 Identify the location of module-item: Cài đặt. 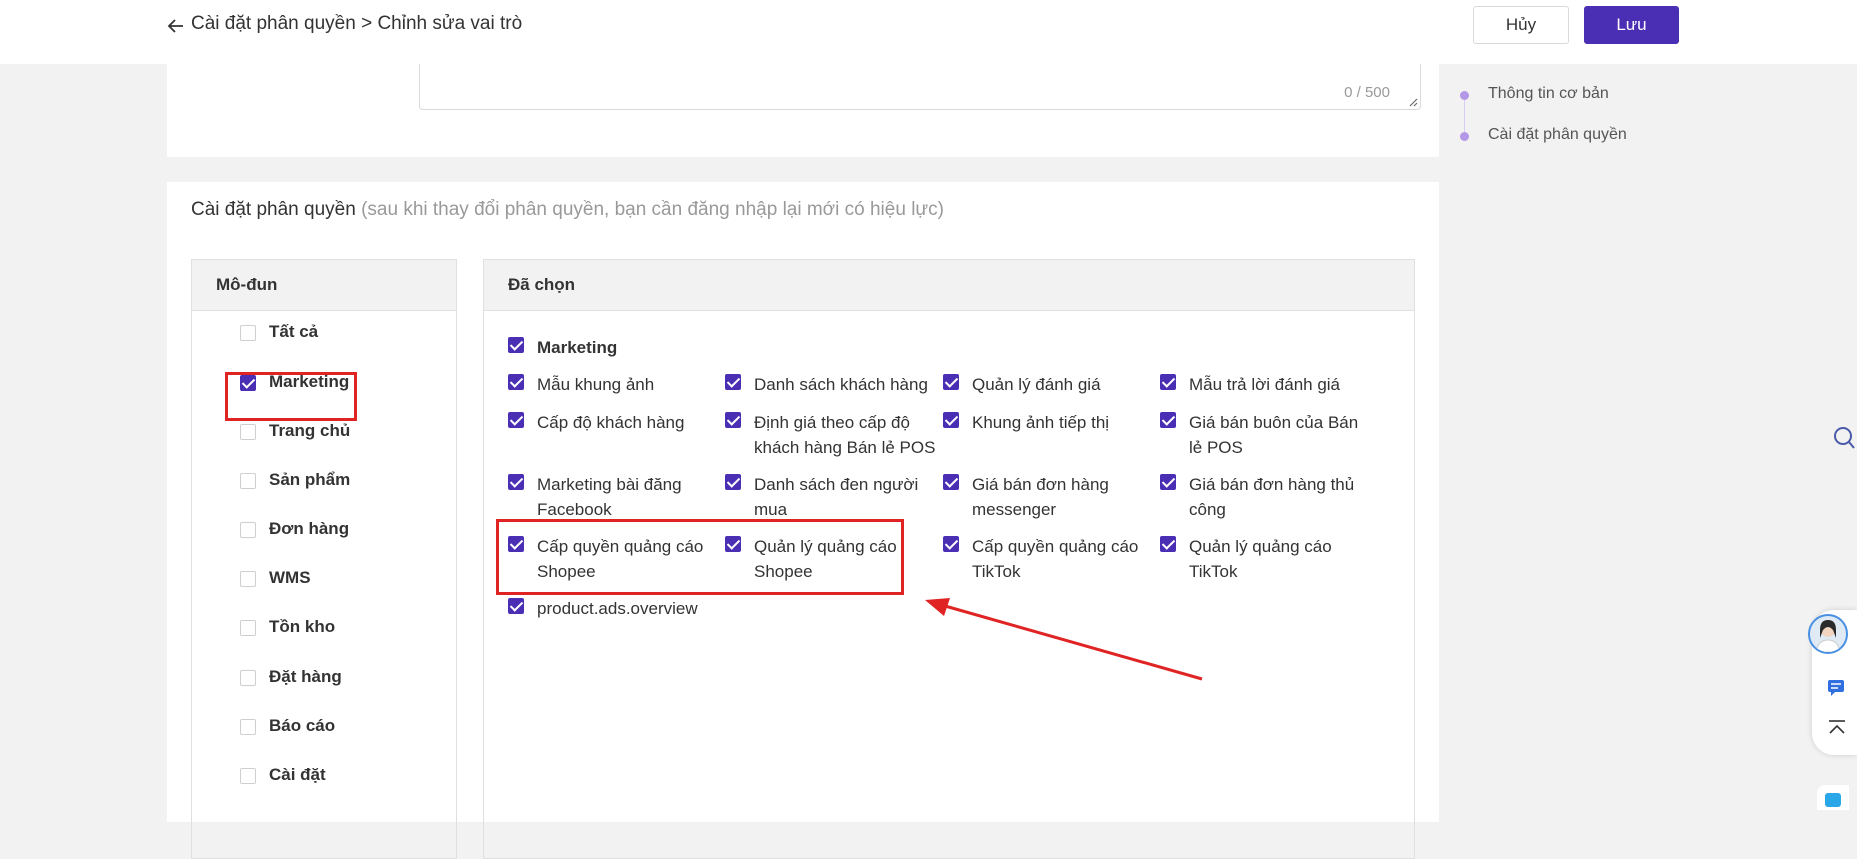
(324, 776).